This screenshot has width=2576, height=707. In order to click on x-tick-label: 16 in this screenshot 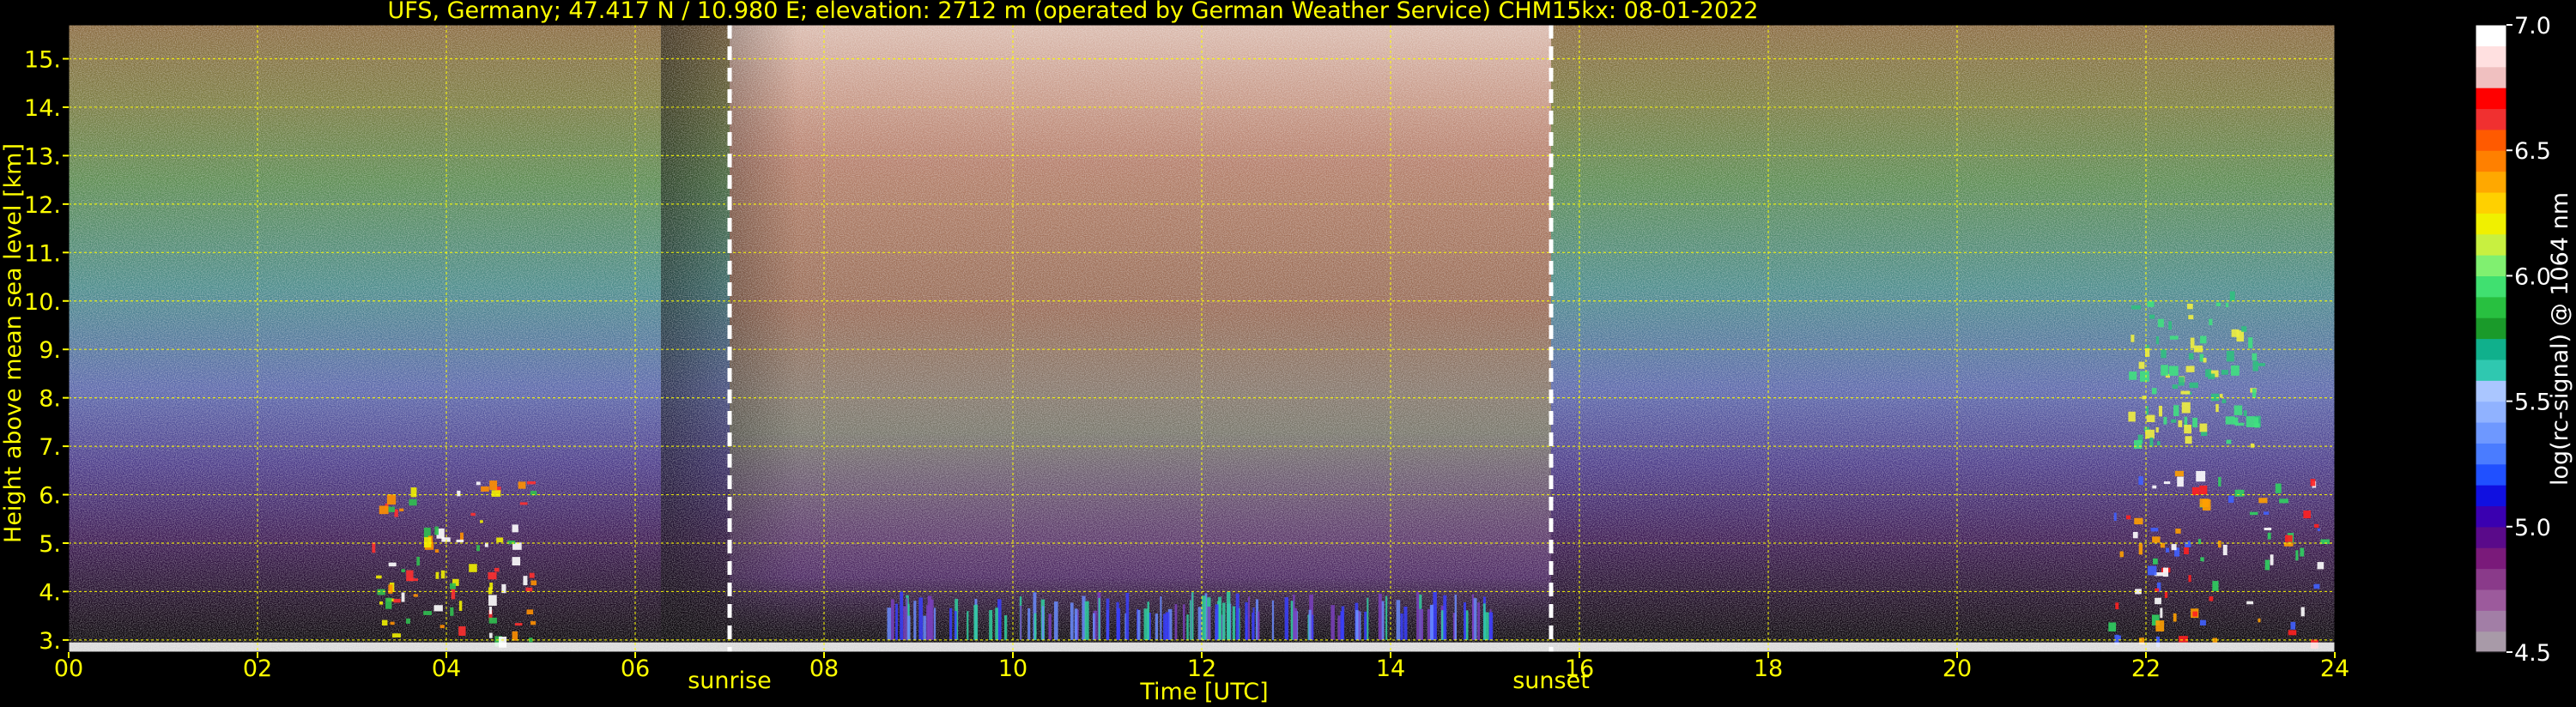, I will do `click(1579, 669)`.